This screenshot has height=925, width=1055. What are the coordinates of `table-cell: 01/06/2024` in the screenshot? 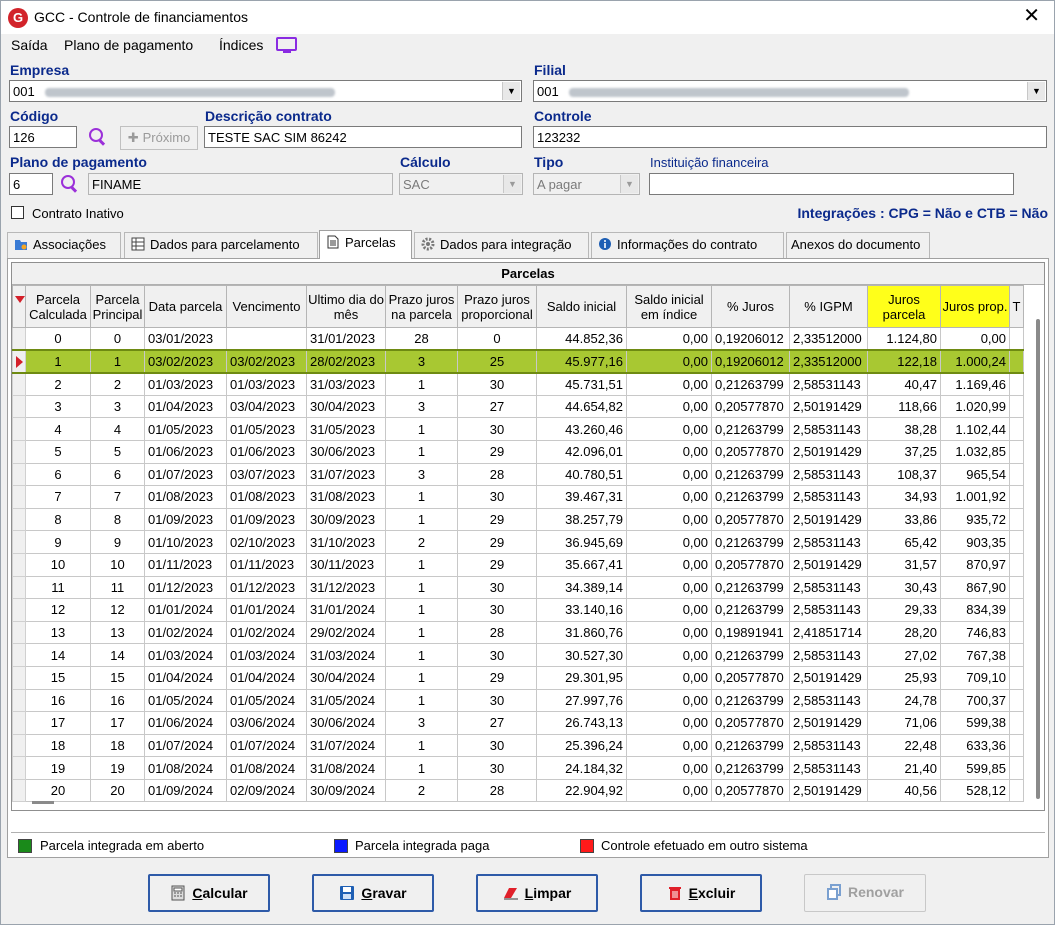 It's located at (185, 723).